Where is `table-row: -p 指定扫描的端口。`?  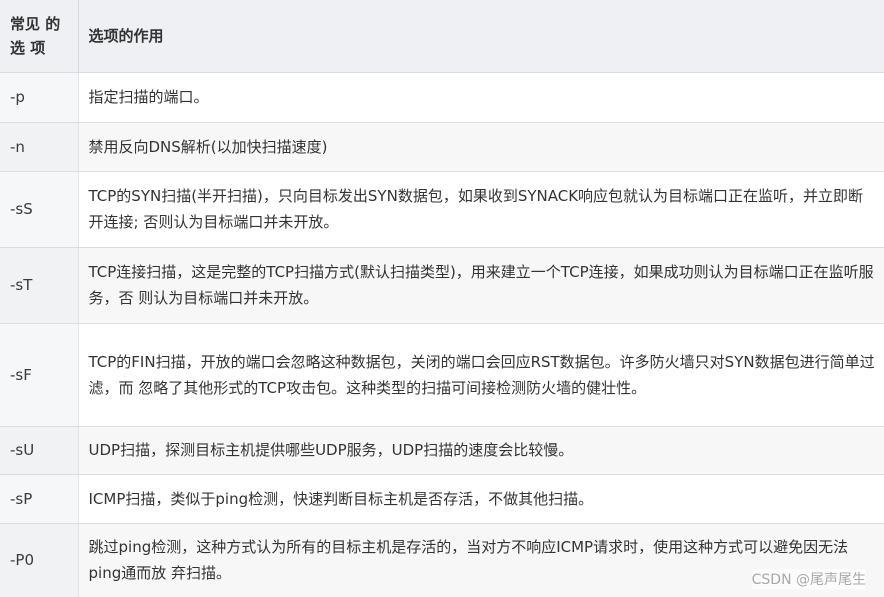 table-row: -p 指定扫描的端口。 is located at coordinates (442, 97).